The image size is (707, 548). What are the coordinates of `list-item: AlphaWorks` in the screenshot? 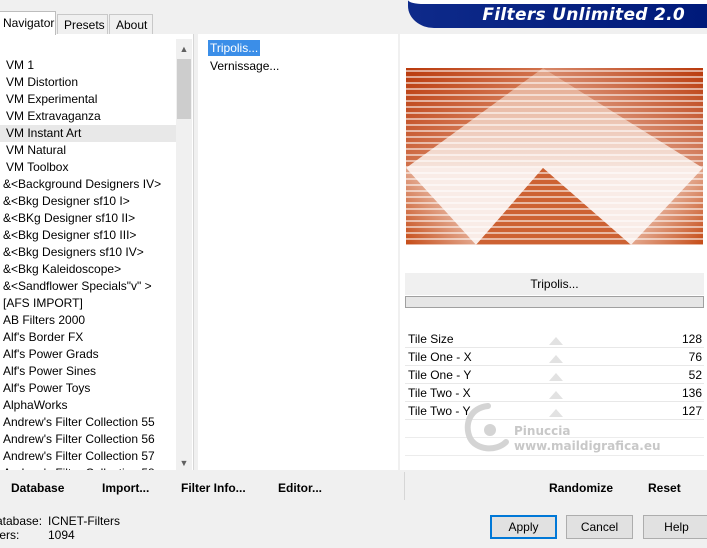 It's located at (88, 405).